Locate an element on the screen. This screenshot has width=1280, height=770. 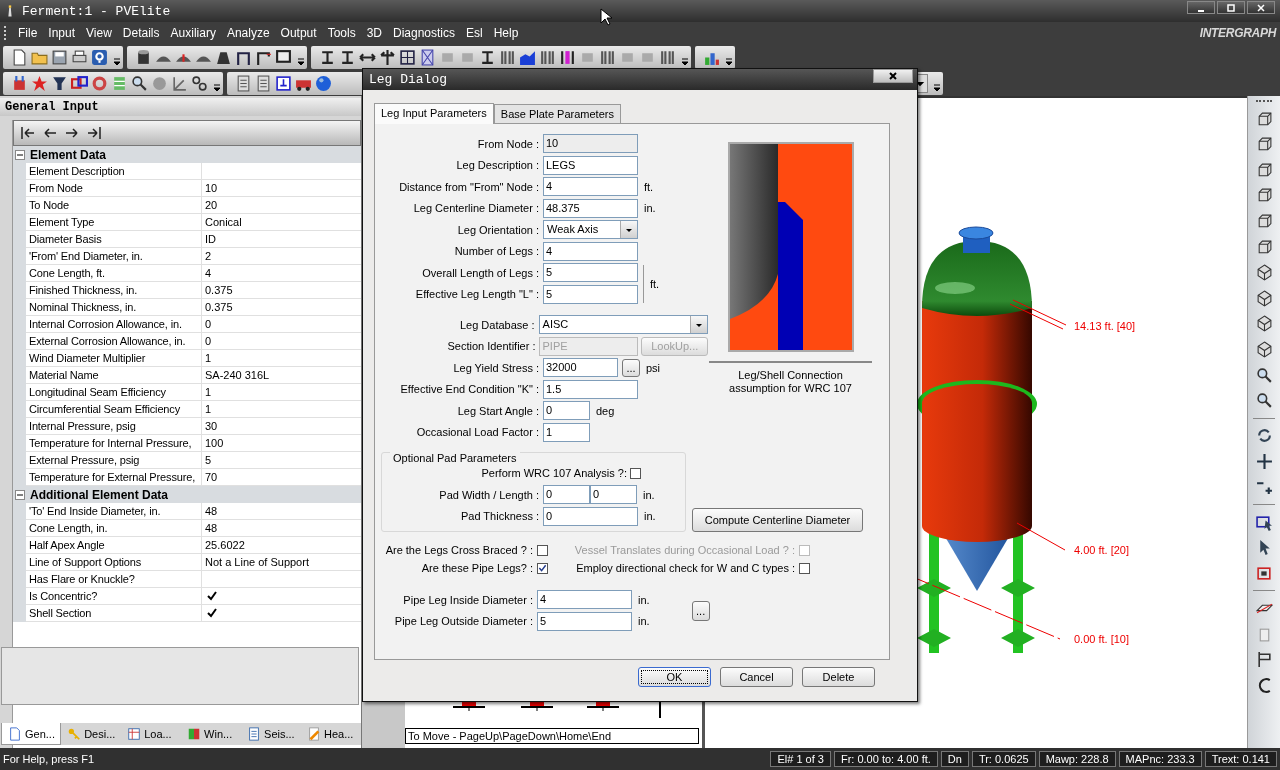
section-header: Element Data is located at coordinates (187, 154).